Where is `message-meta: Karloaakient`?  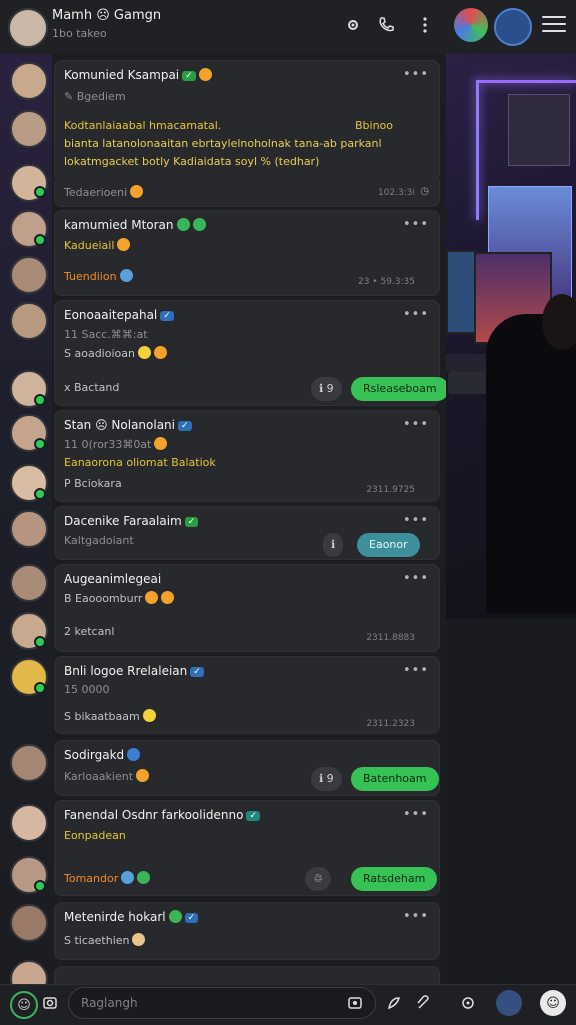
message-meta: Karloaakient is located at coordinates (107, 776).